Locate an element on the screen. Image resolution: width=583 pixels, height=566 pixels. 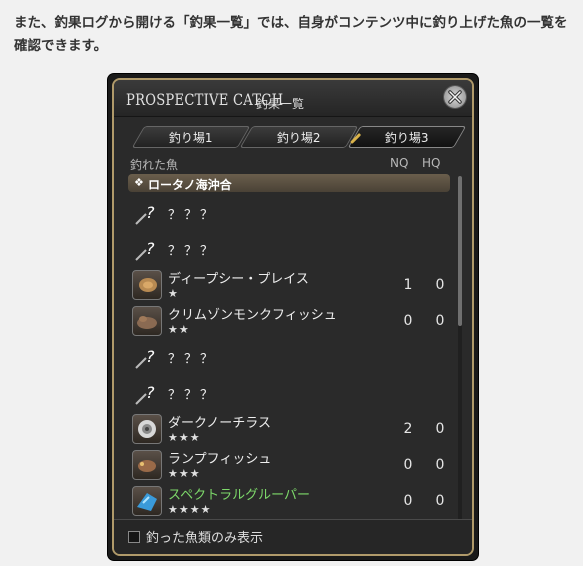
region-icon: ❖ is located at coordinates (139, 182).